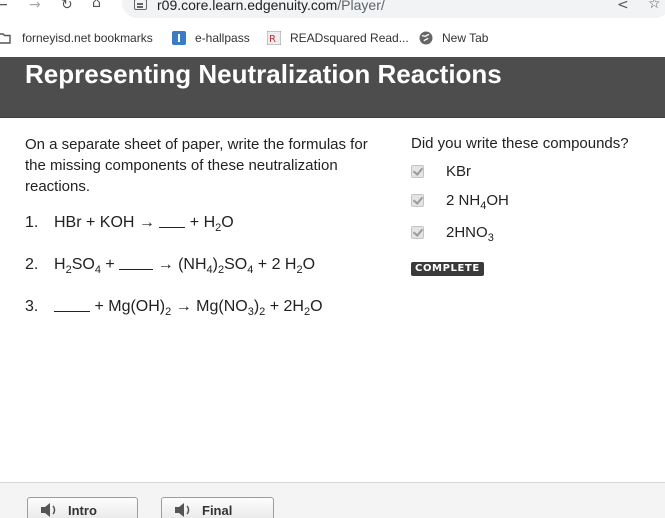  Describe the element at coordinates (263, 74) in the screenshot. I see `page-title: Representing Neutralization Reactions` at that location.